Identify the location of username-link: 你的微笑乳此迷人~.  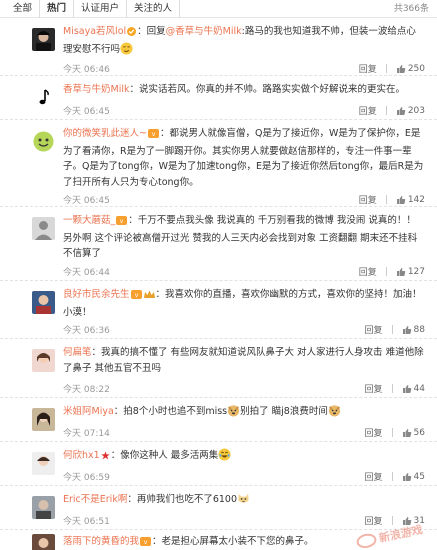
(105, 133).